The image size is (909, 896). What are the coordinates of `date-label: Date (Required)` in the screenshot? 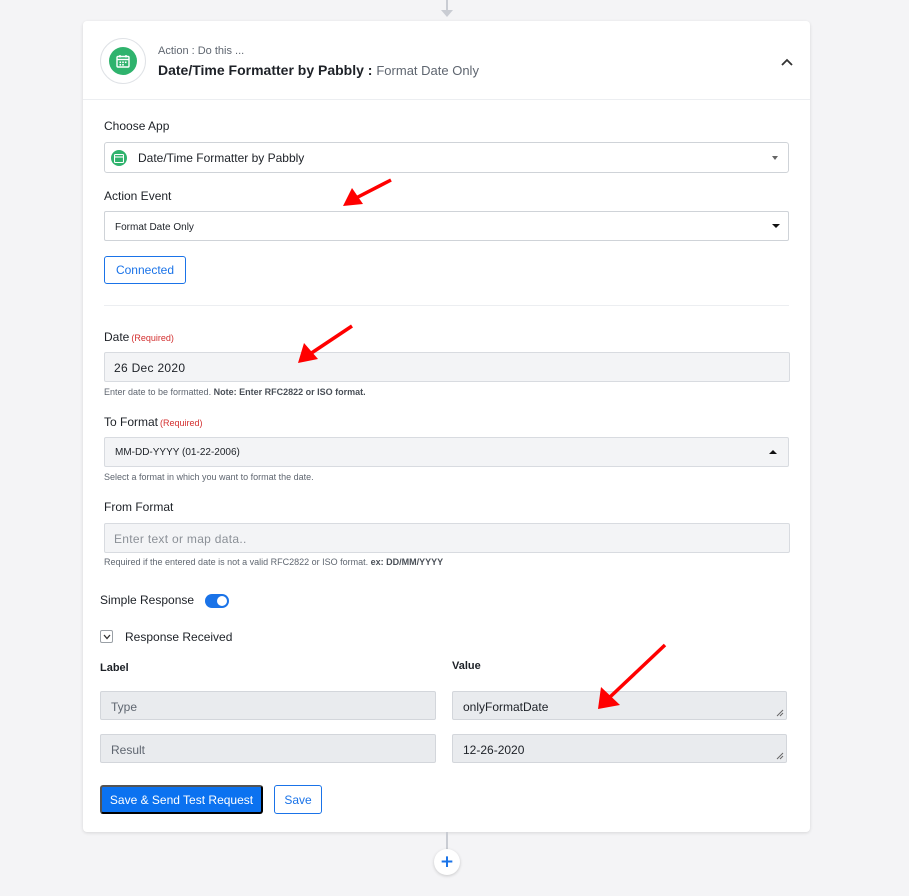 It's located at (139, 337).